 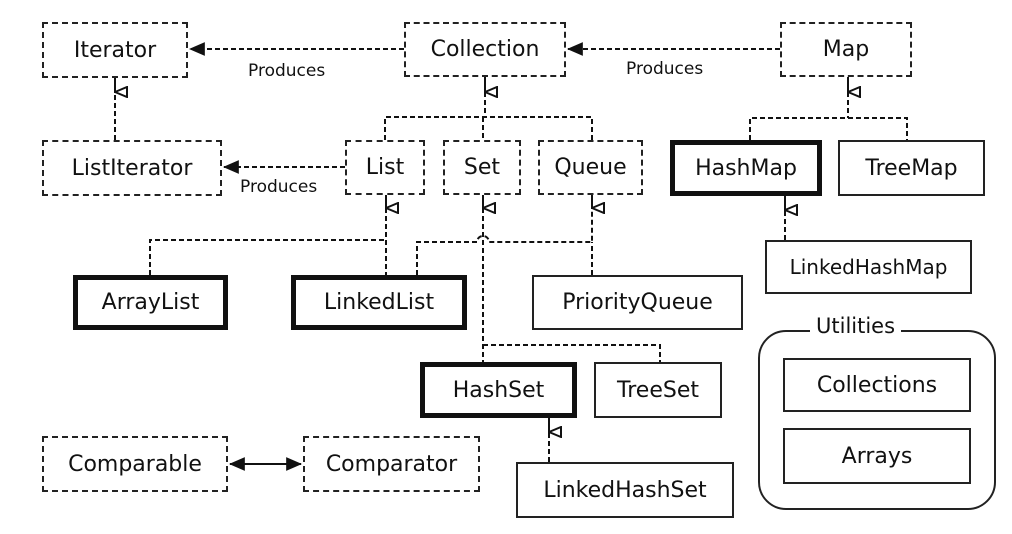 What do you see at coordinates (625, 490) in the screenshot?
I see `node-linked-hash-set: LinkedHashSet` at bounding box center [625, 490].